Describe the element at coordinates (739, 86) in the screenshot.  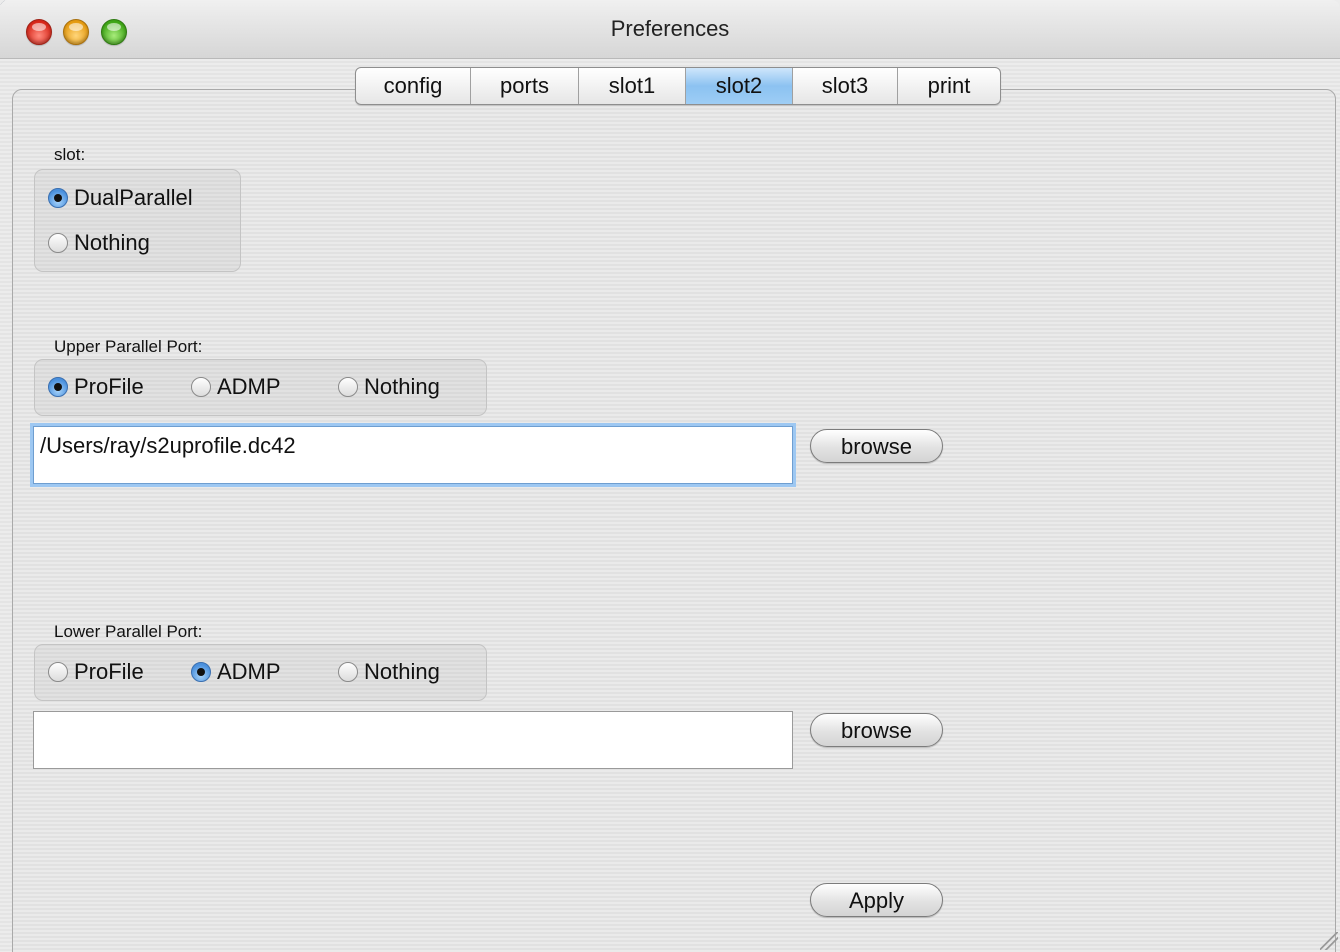
I see `tab-slot2: slot2` at that location.